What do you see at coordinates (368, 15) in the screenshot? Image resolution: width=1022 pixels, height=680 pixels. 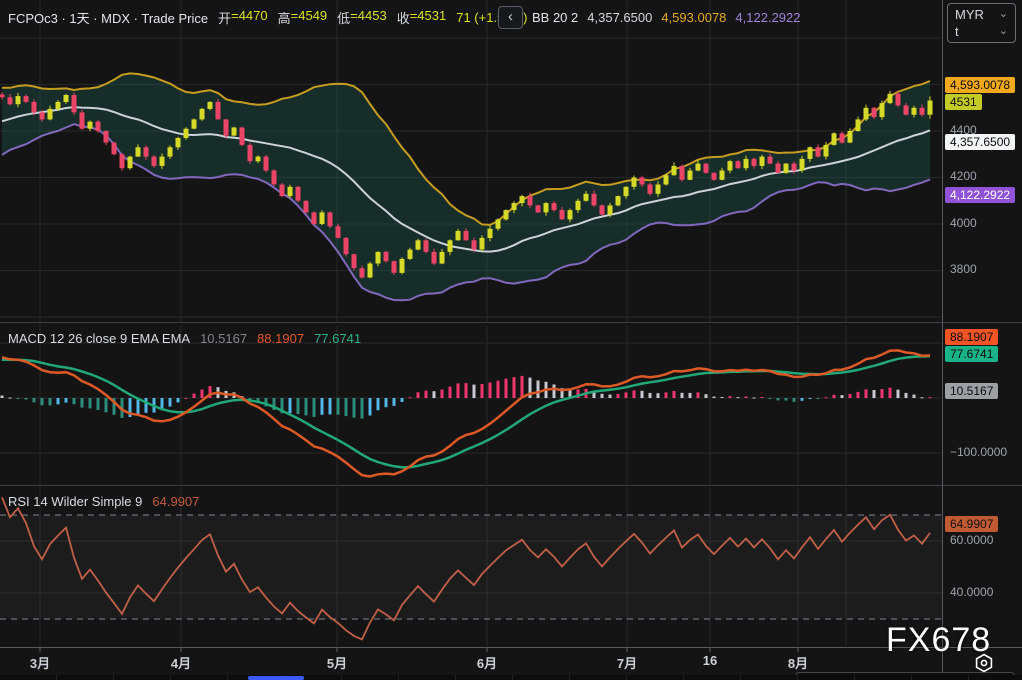 I see `ohlc-value: =4453` at bounding box center [368, 15].